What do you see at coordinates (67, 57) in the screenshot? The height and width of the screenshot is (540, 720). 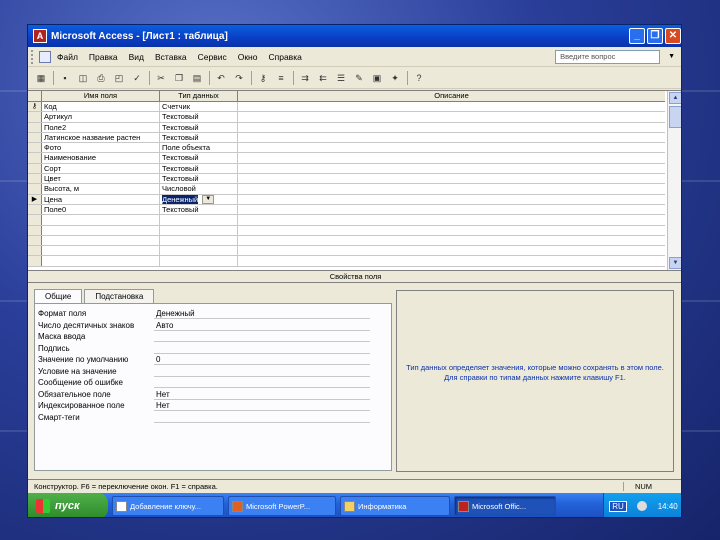 I see `menu-file: Файл` at bounding box center [67, 57].